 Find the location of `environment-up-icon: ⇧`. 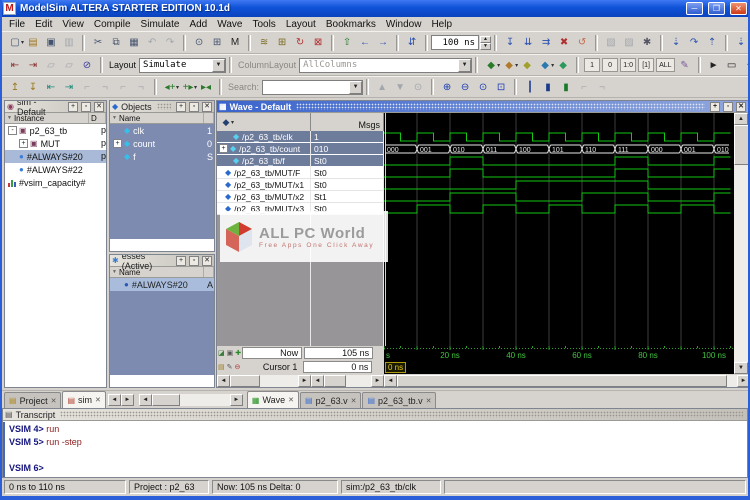

environment-up-icon: ⇧ is located at coordinates (347, 42).